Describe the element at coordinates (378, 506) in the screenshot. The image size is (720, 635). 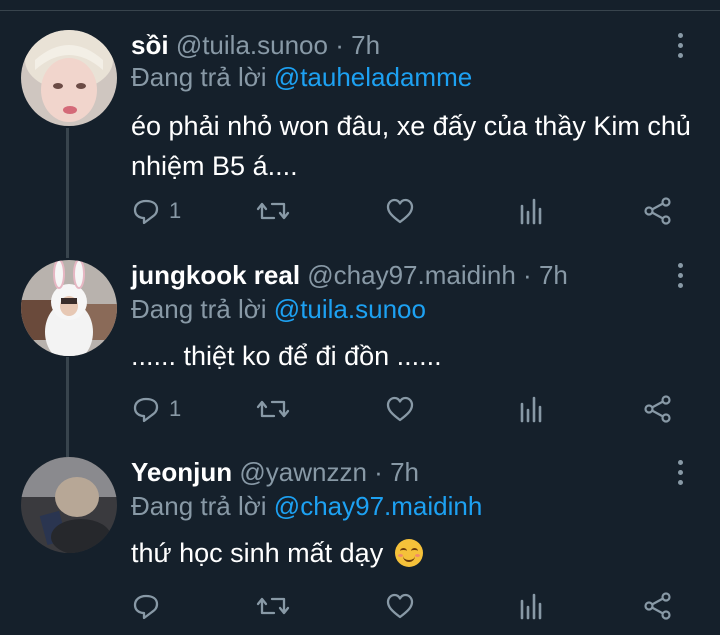
I see `mention-link: @chay97.maidinh` at that location.